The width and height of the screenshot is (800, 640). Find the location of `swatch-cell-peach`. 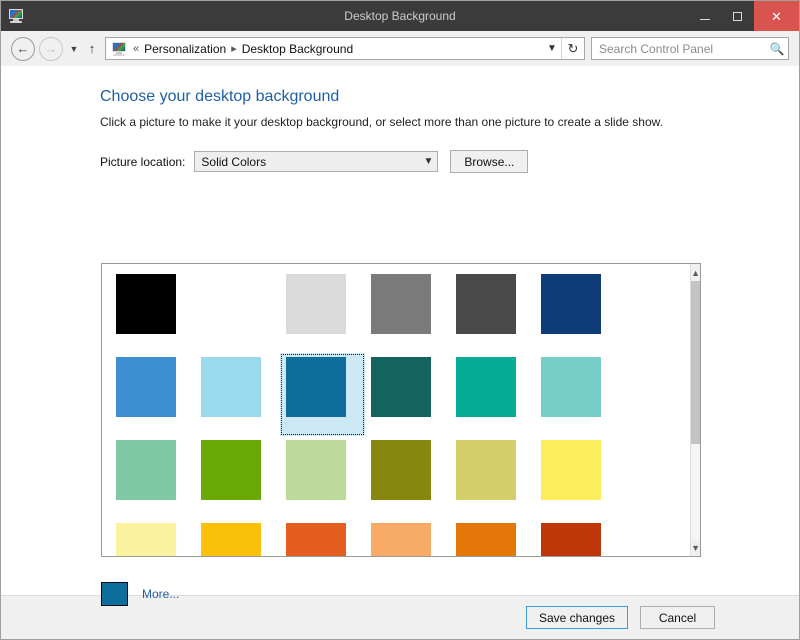

swatch-cell-peach is located at coordinates (407, 537).